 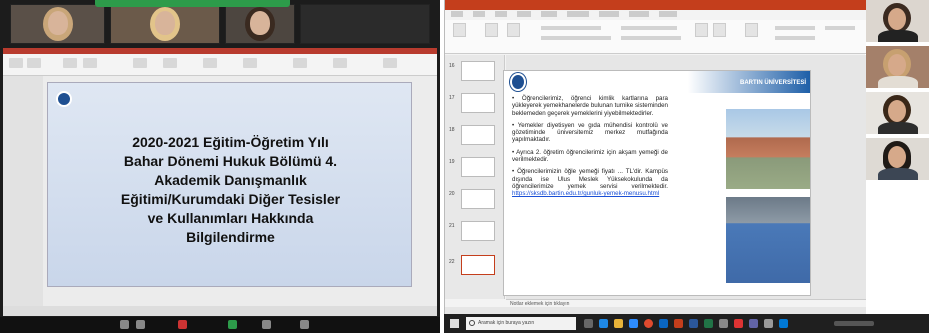 I want to click on arrange-button, so click(x=719, y=30).